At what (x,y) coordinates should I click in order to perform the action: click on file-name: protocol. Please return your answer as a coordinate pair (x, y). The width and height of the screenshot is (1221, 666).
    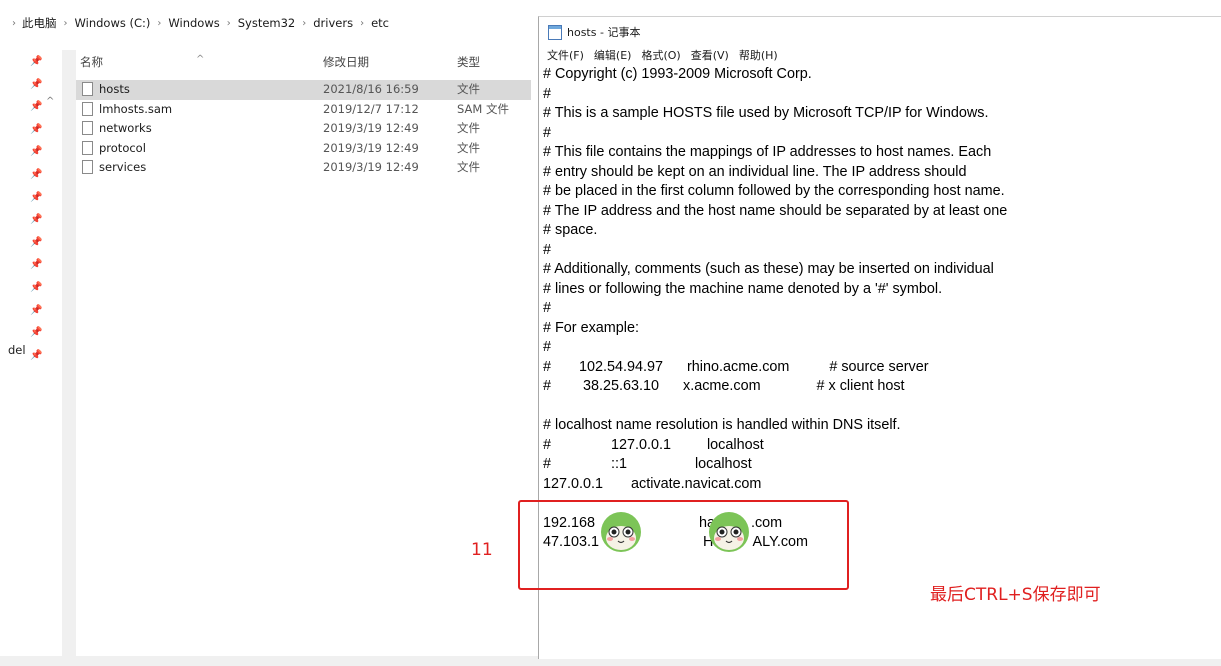
    Looking at the image, I should click on (122, 147).